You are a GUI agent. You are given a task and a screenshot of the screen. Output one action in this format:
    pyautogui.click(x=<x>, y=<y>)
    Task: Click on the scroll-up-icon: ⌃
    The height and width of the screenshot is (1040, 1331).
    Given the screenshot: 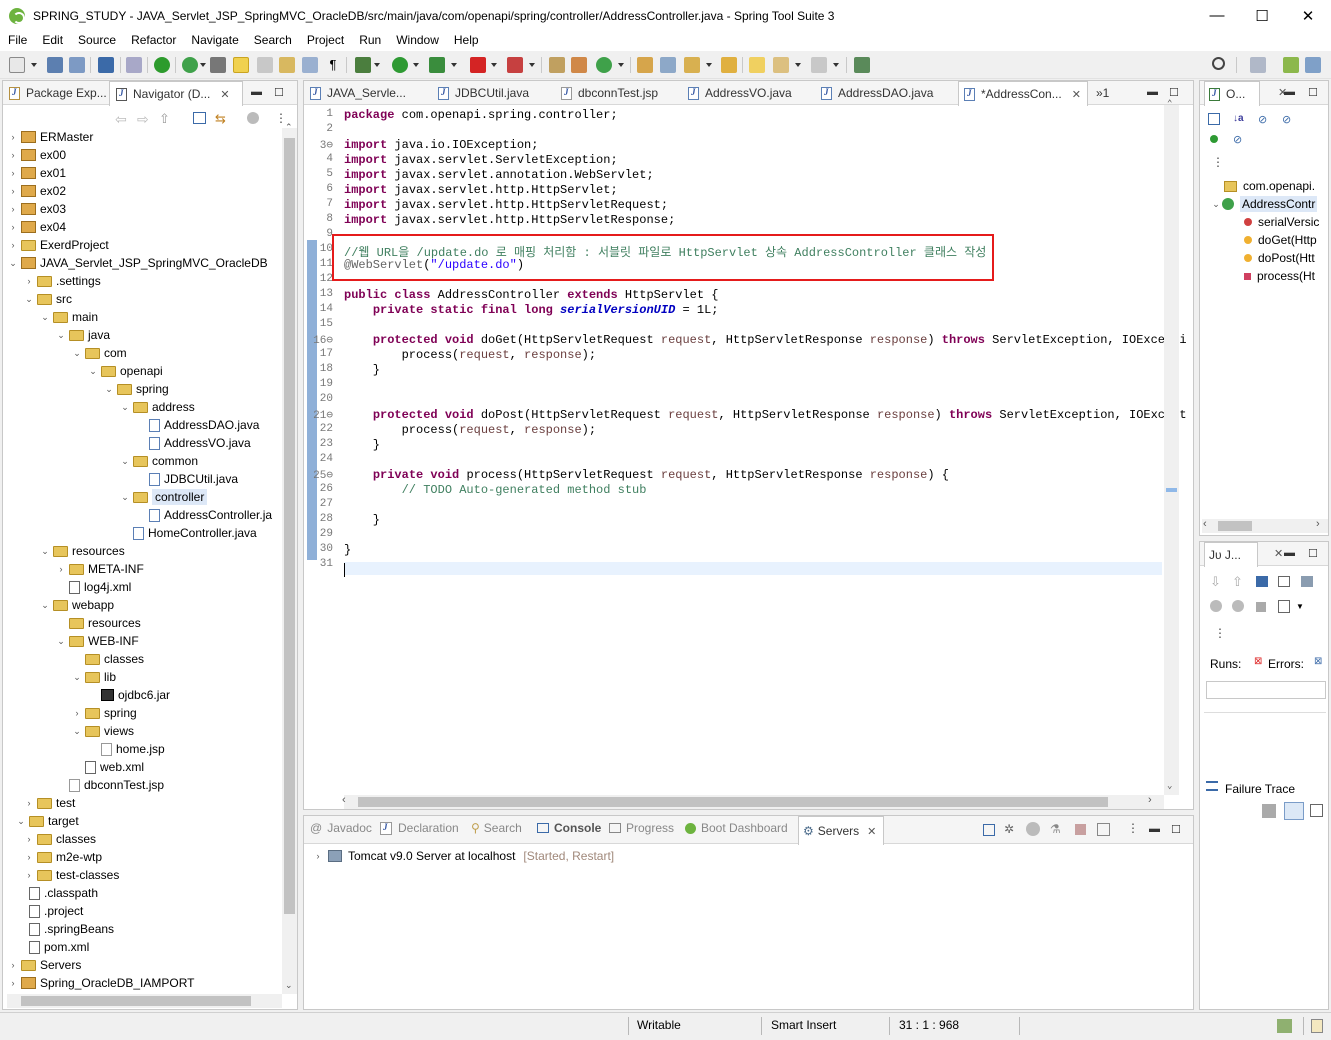 What is the action you would take?
    pyautogui.click(x=289, y=127)
    